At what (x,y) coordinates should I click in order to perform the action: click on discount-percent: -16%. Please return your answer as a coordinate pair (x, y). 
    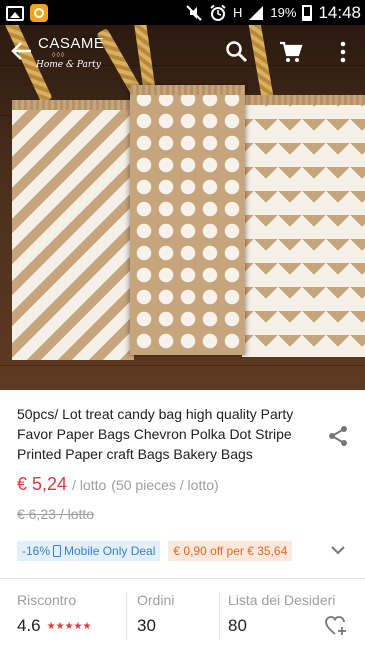
    Looking at the image, I should click on (36, 551).